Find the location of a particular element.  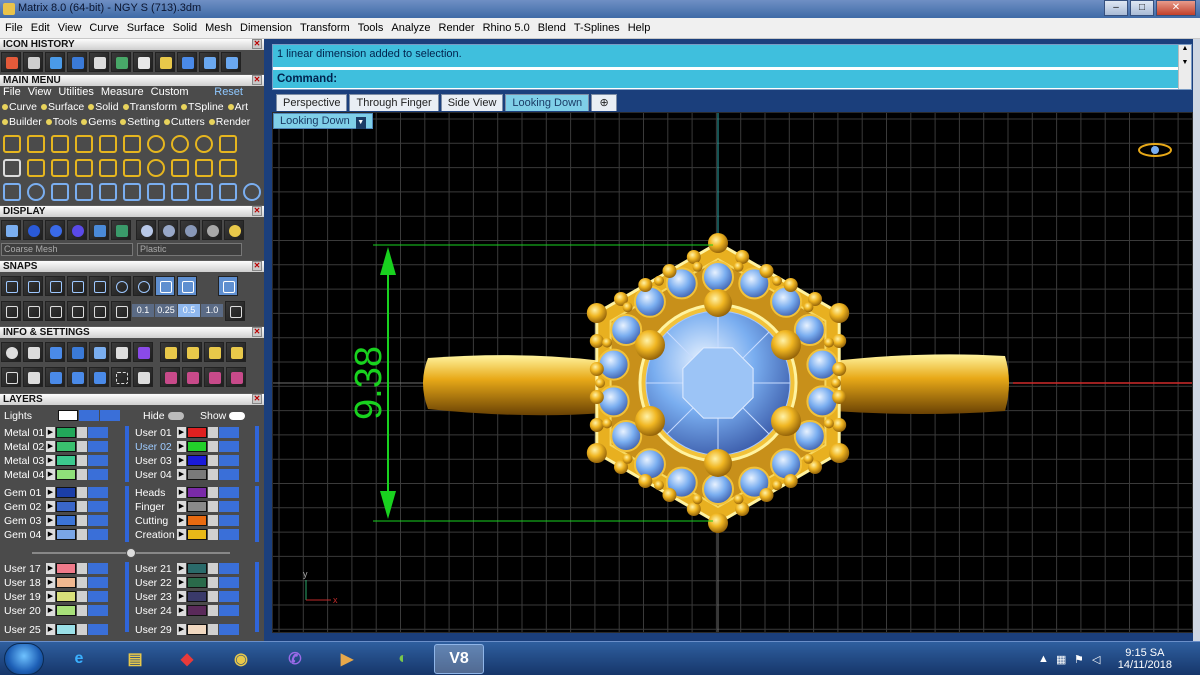

menu-solid: Solid is located at coordinates (185, 28).